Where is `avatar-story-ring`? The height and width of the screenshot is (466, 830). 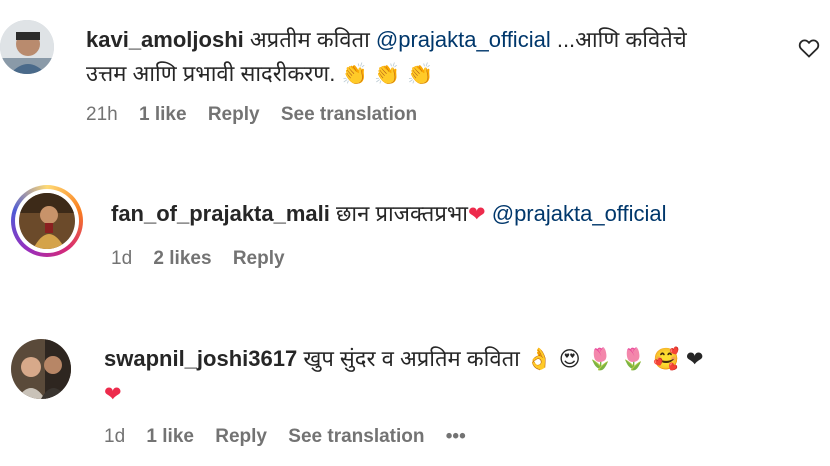 avatar-story-ring is located at coordinates (47, 221).